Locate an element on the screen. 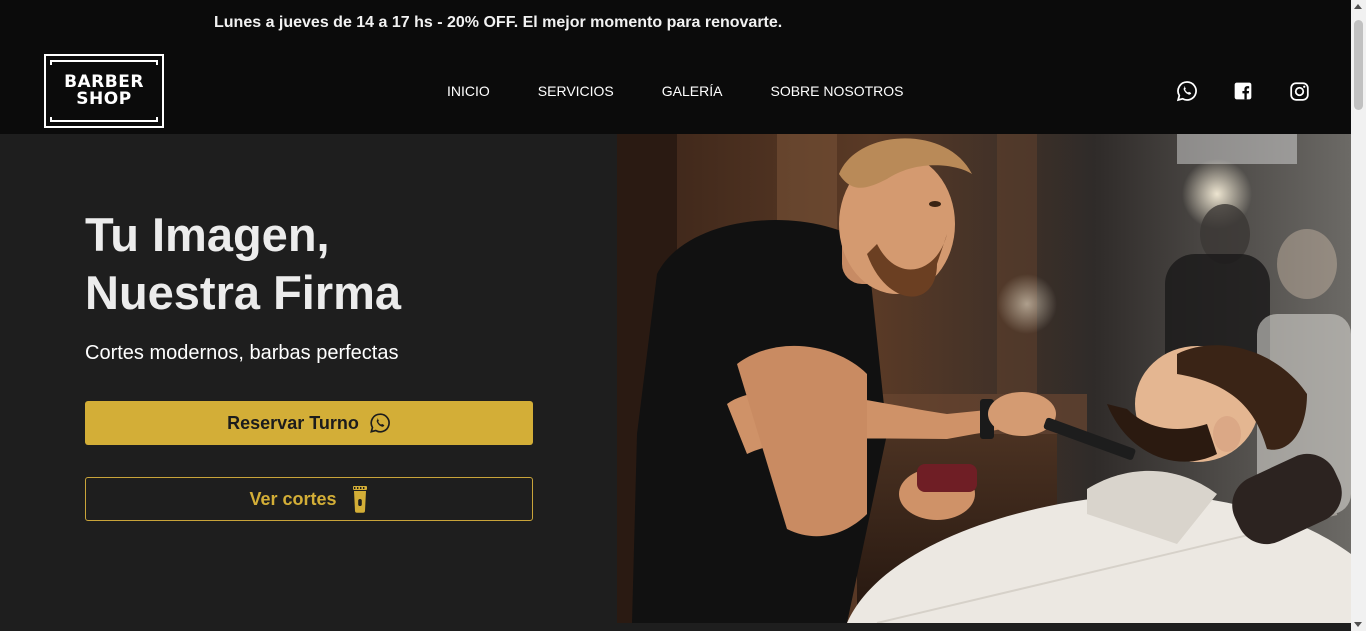 The height and width of the screenshot is (631, 1366). hair-clipper-icon is located at coordinates (360, 499).